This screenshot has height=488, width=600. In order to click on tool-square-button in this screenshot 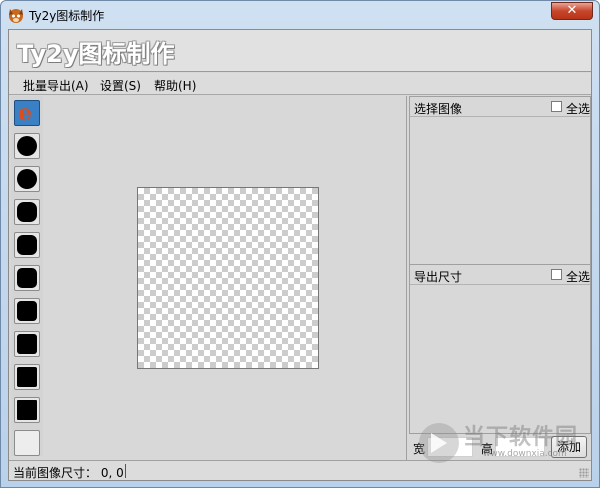, I will do `click(27, 410)`.